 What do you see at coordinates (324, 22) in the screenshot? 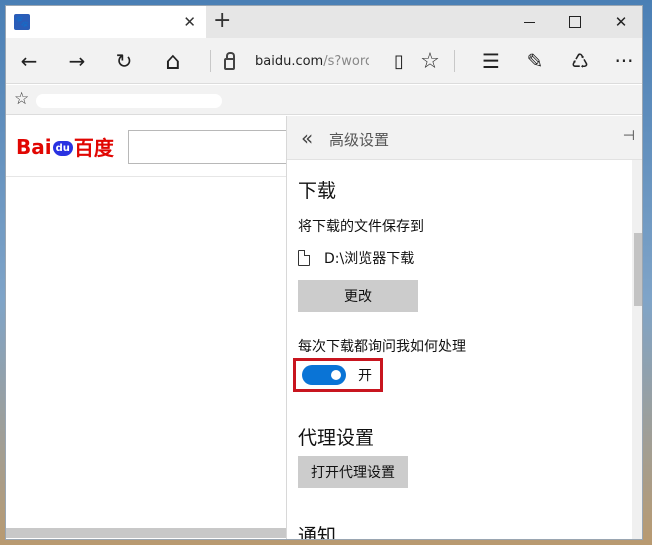
I see `tab-strip: 🐾 ✕ + ✕` at bounding box center [324, 22].